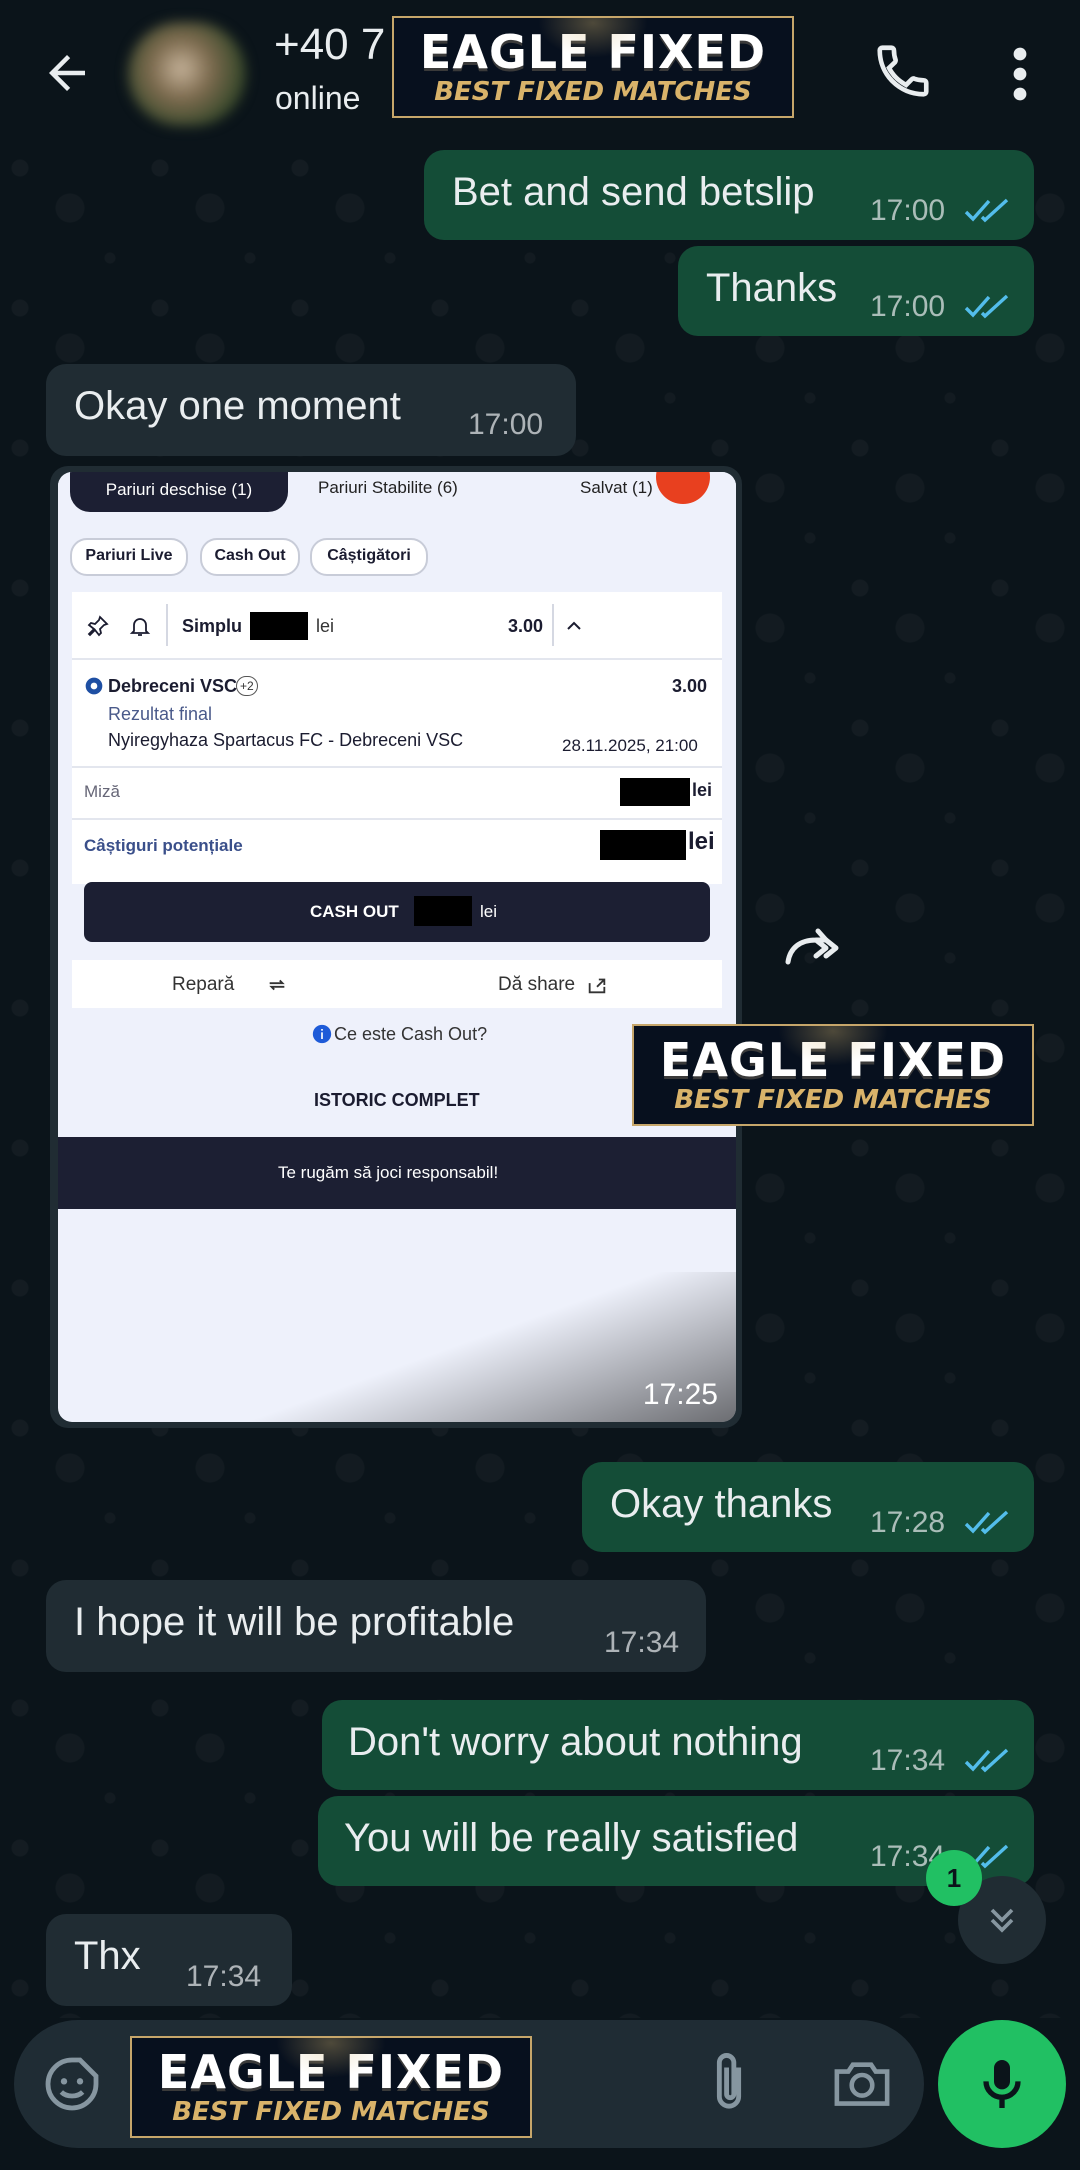 This screenshot has width=1080, height=2170. What do you see at coordinates (140, 627) in the screenshot?
I see `bell-icon` at bounding box center [140, 627].